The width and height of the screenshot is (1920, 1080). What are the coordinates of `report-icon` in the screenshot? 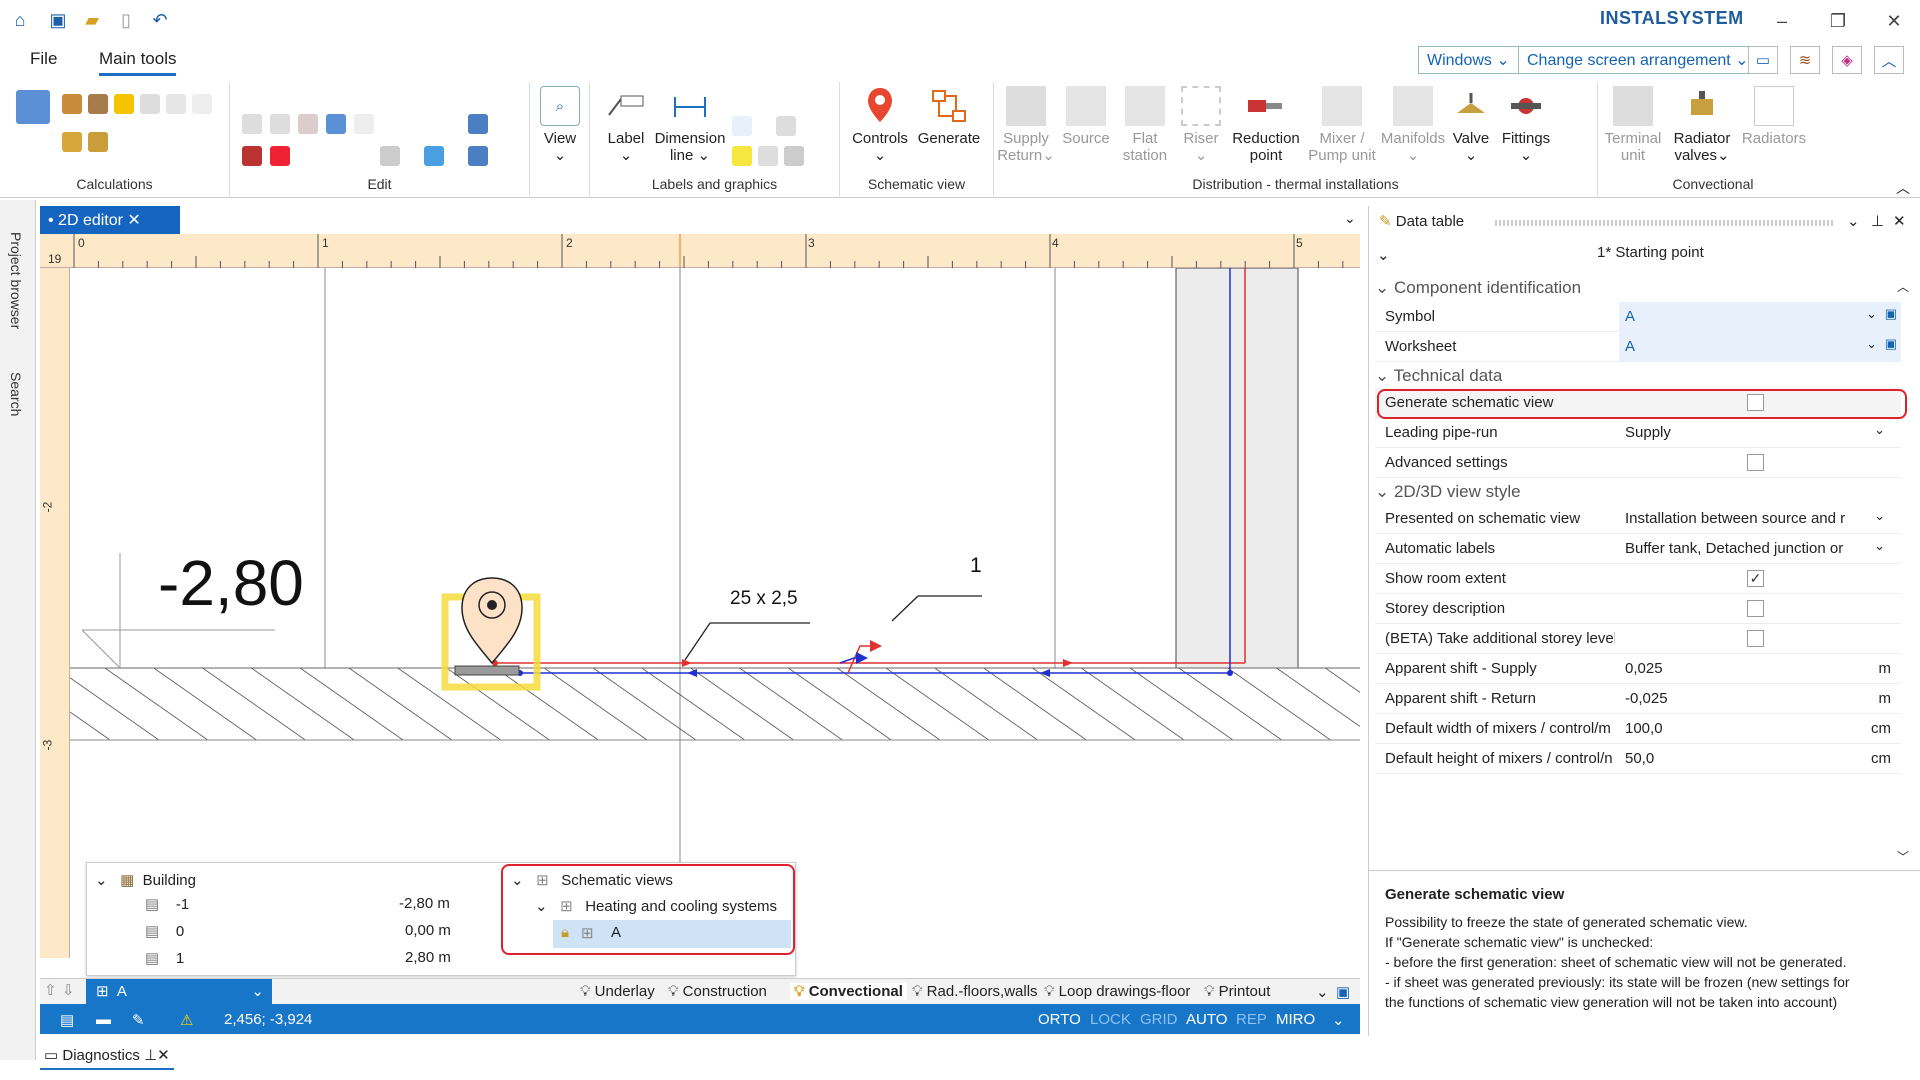 It's located at (98, 142).